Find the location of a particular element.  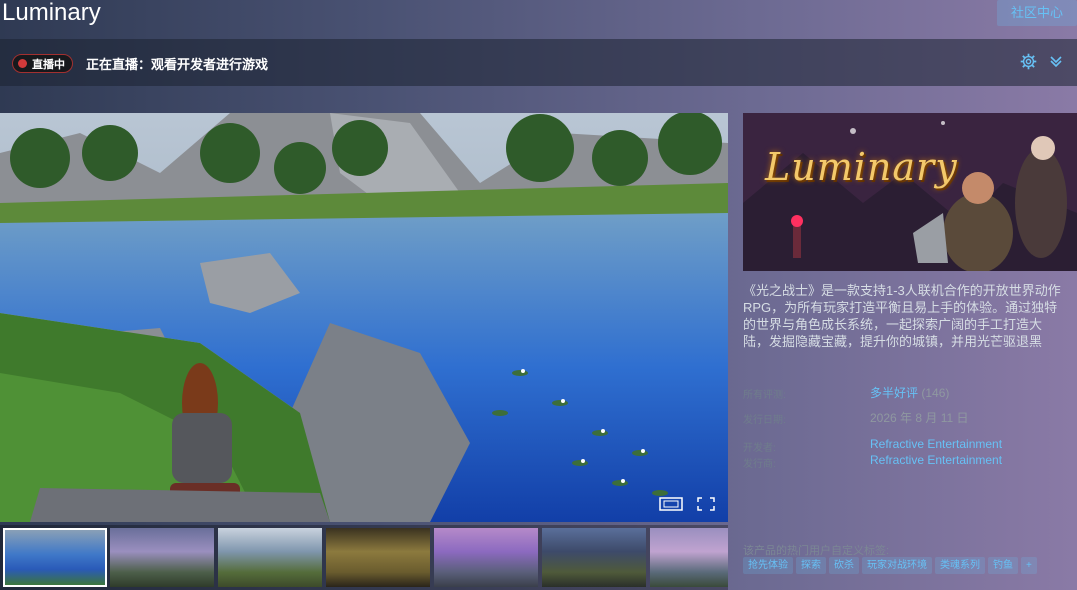

community-hub-button: 社区中心 is located at coordinates (1037, 13).